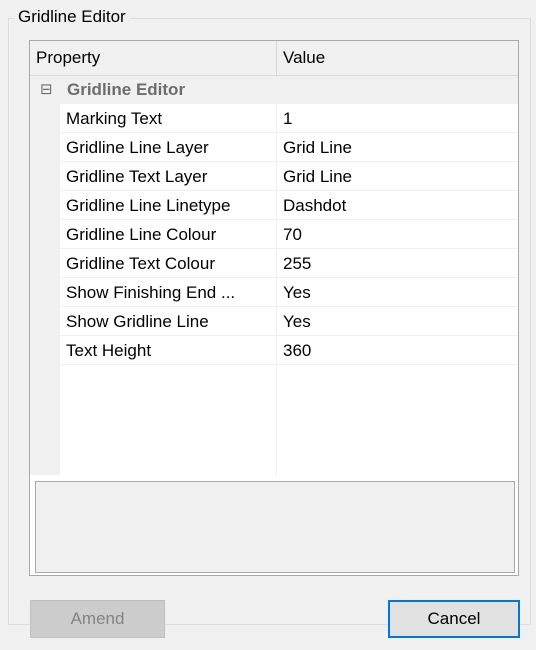  I want to click on property-name: Text Height, so click(168, 350).